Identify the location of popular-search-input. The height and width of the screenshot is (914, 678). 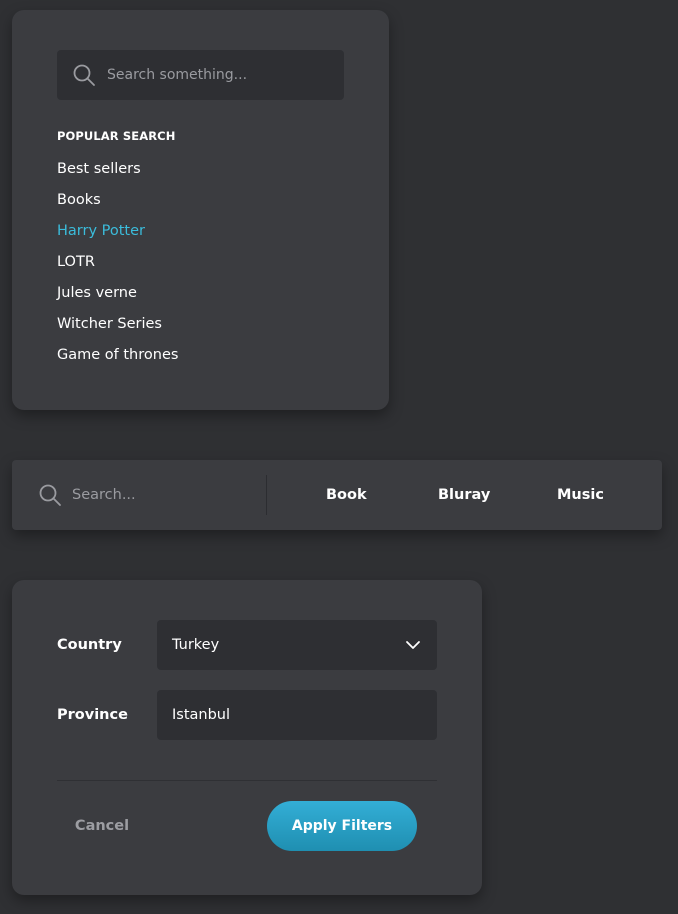
(219, 75).